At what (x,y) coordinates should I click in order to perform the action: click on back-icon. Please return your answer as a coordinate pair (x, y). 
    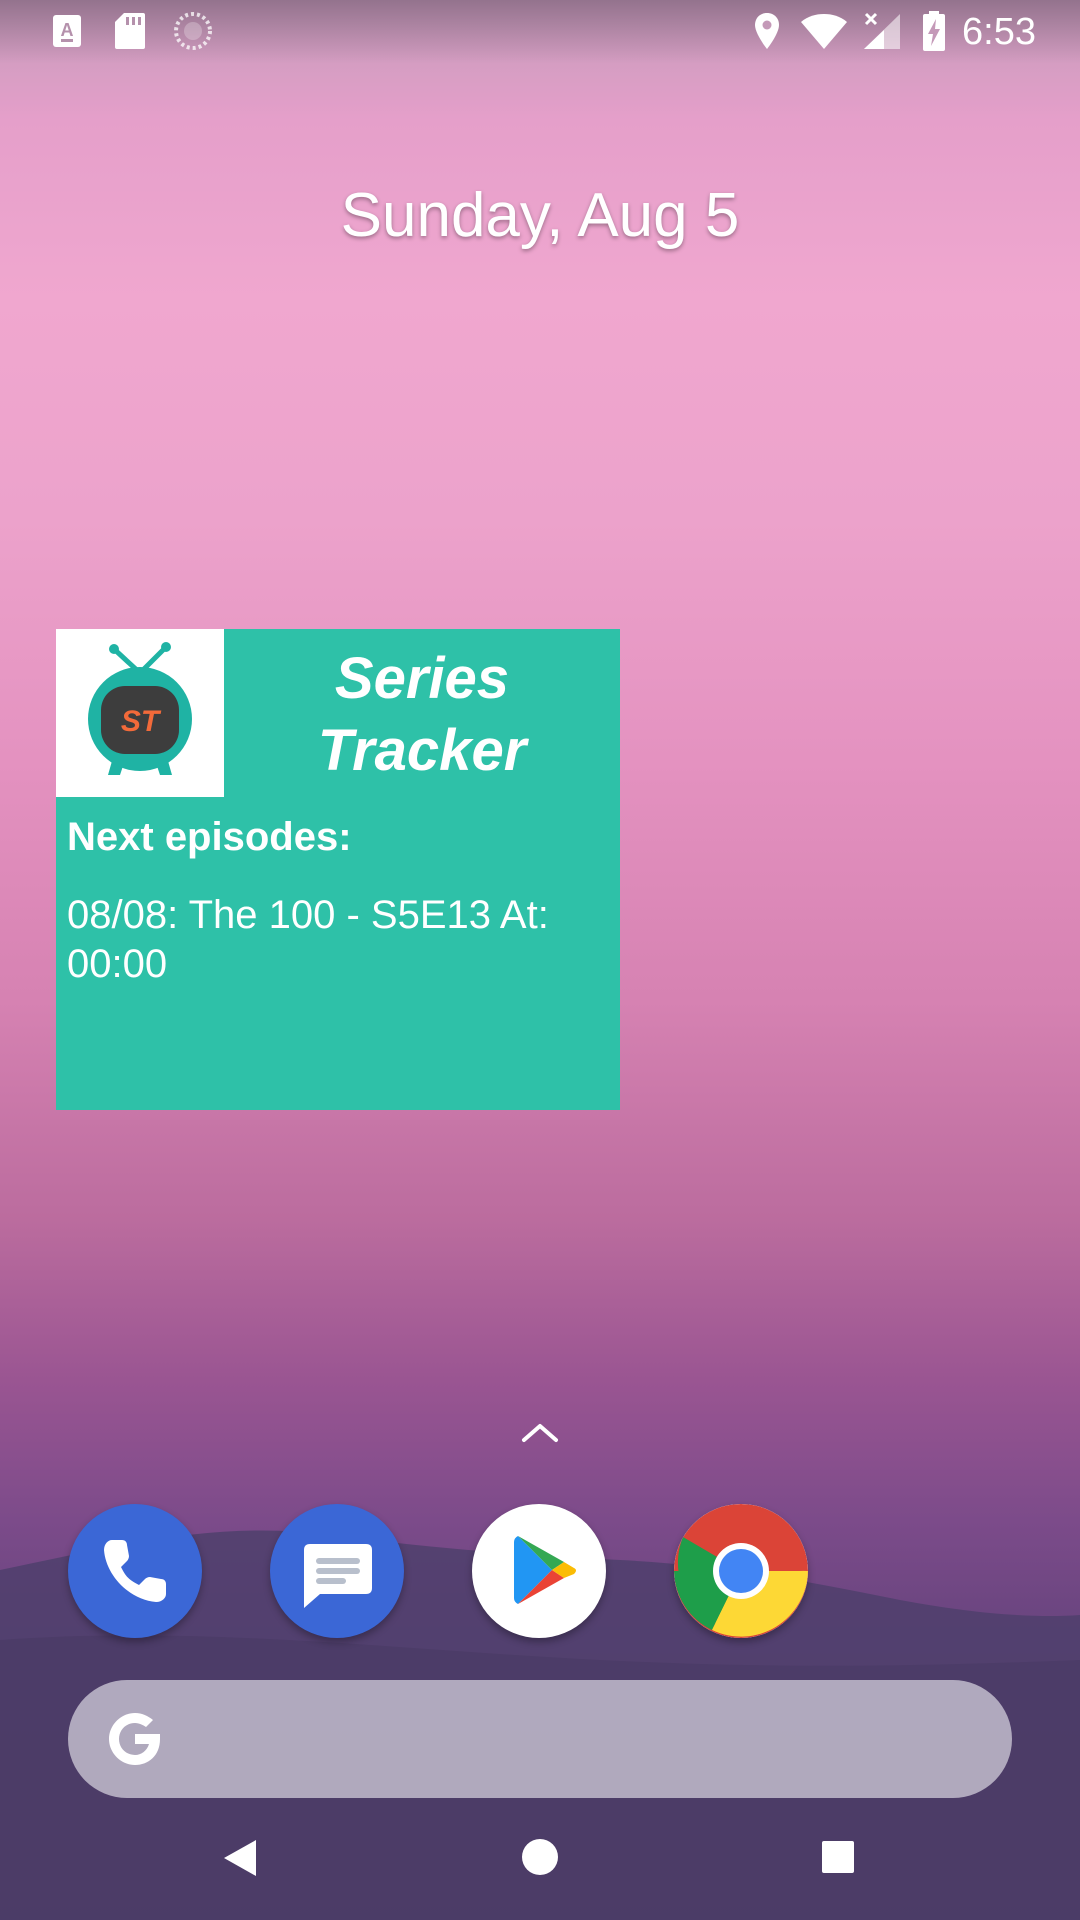
    Looking at the image, I should click on (240, 1858).